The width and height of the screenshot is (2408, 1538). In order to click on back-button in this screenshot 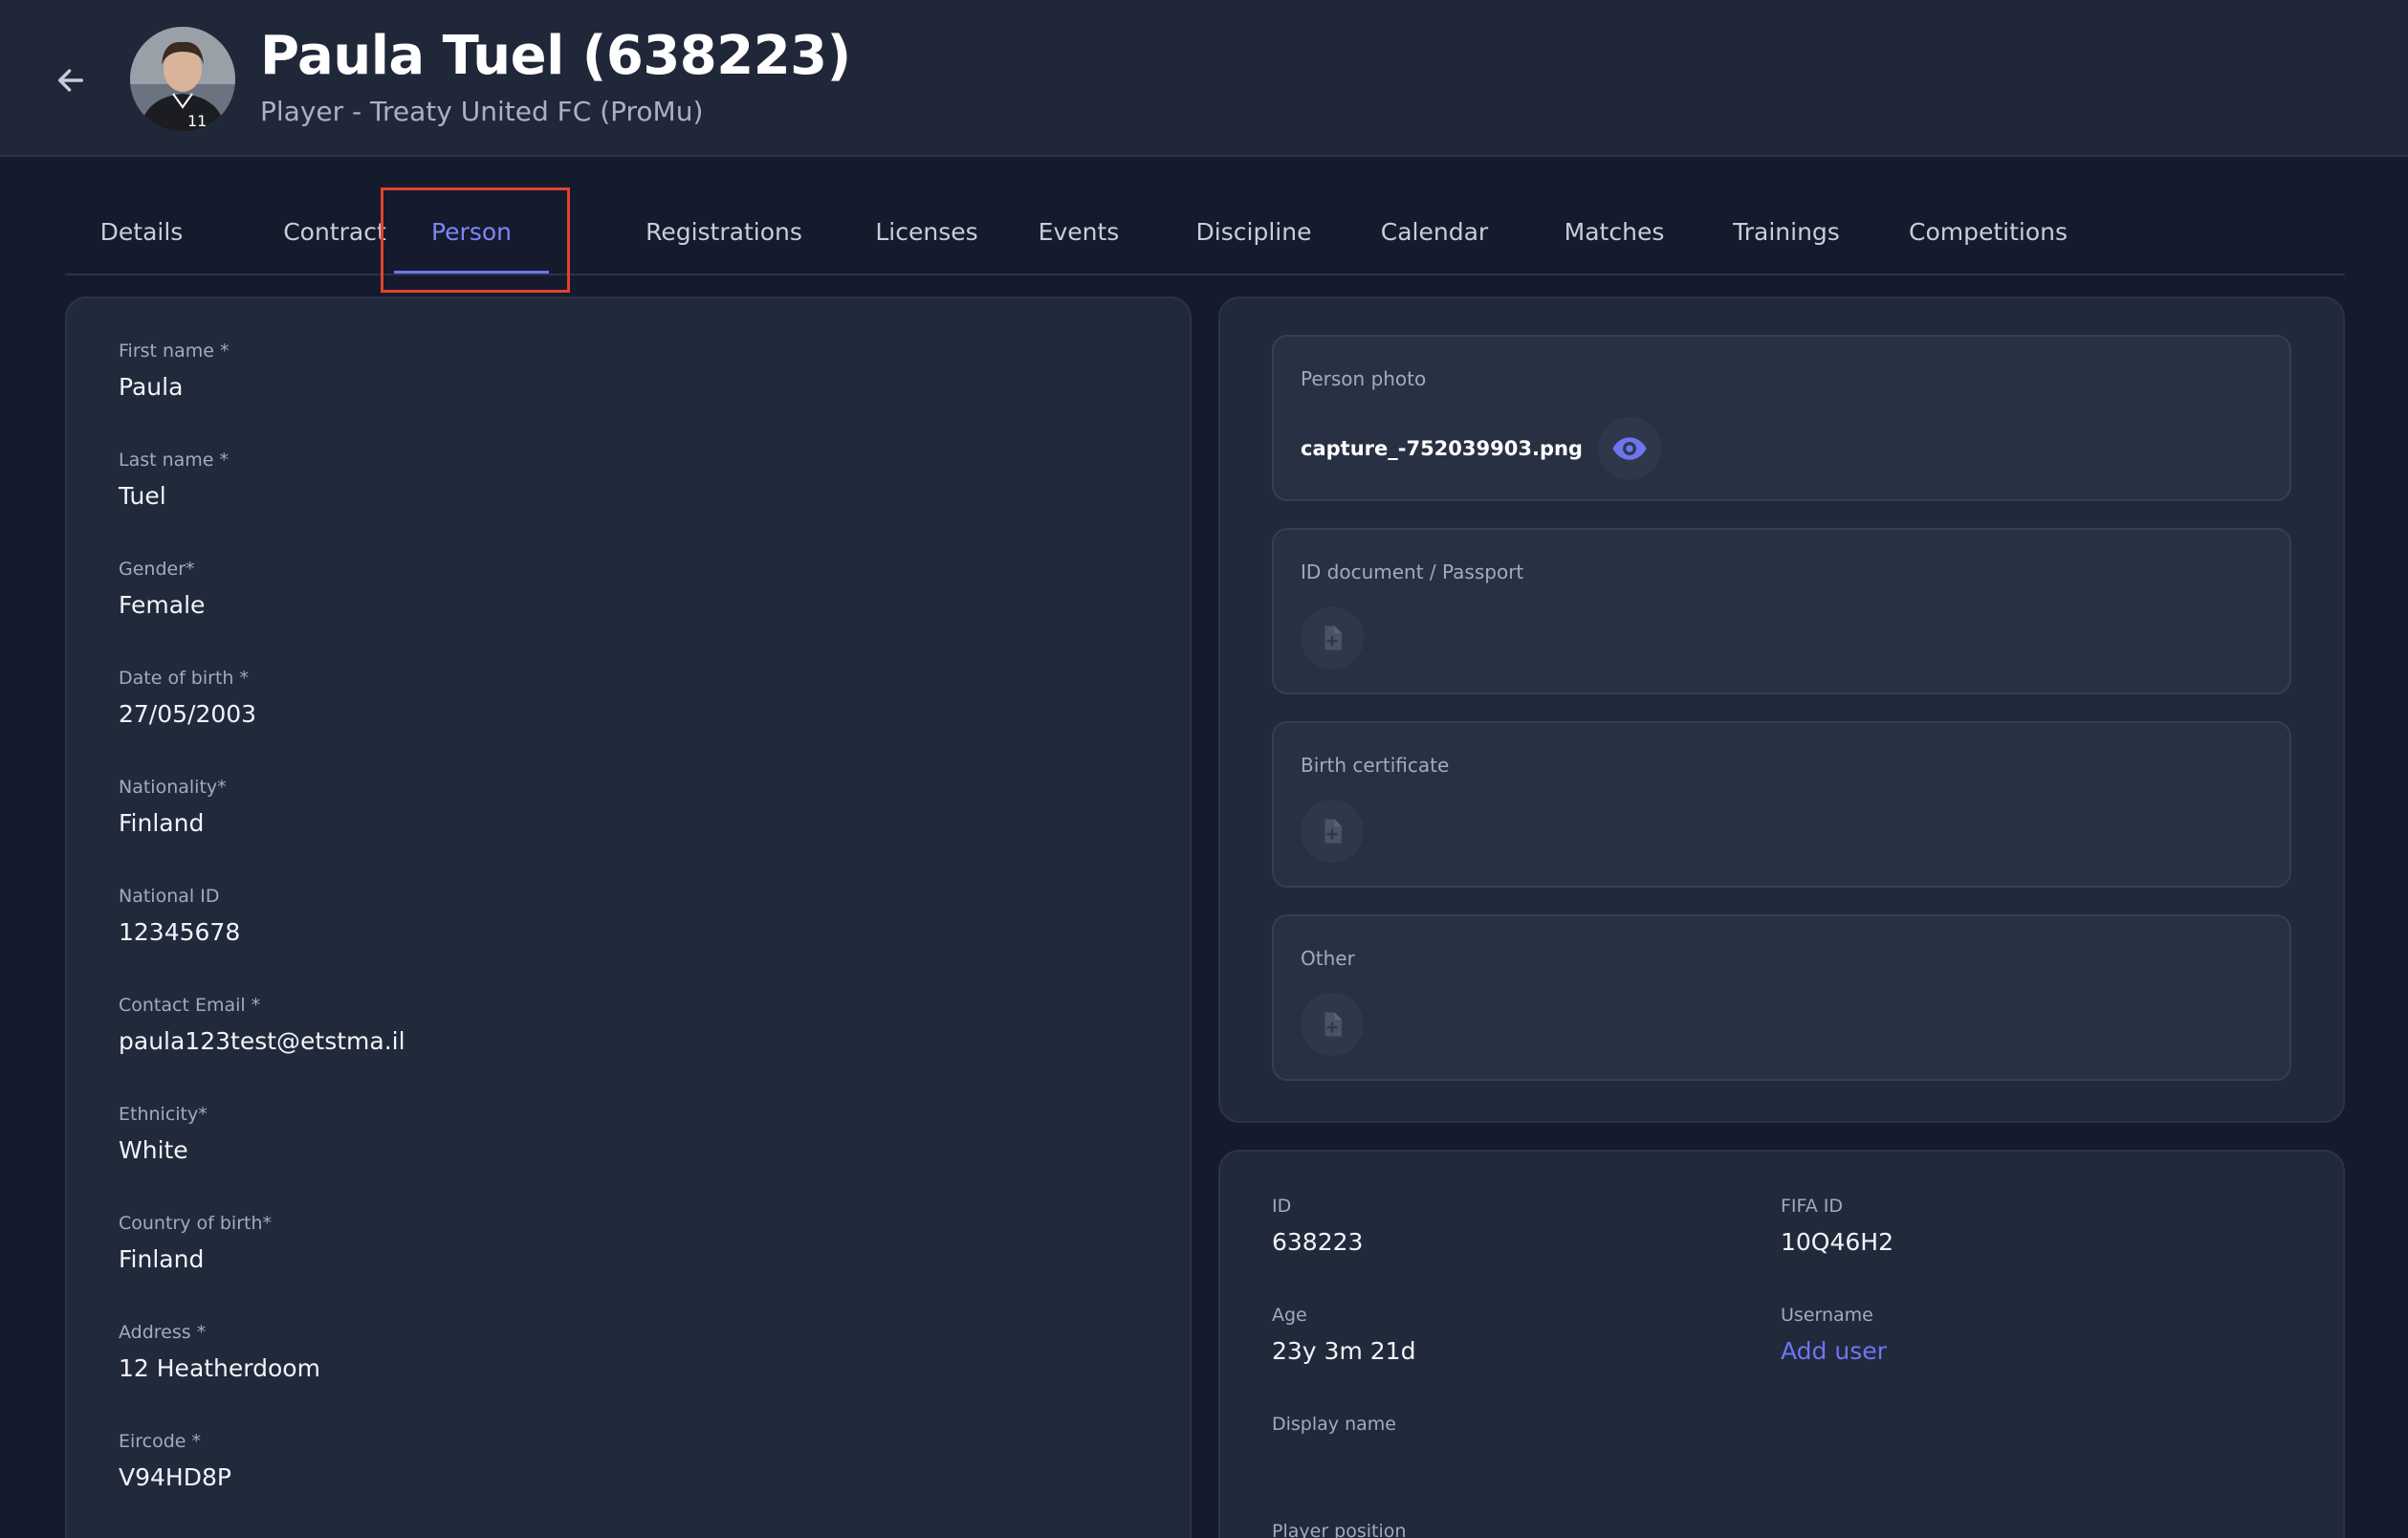, I will do `click(71, 80)`.